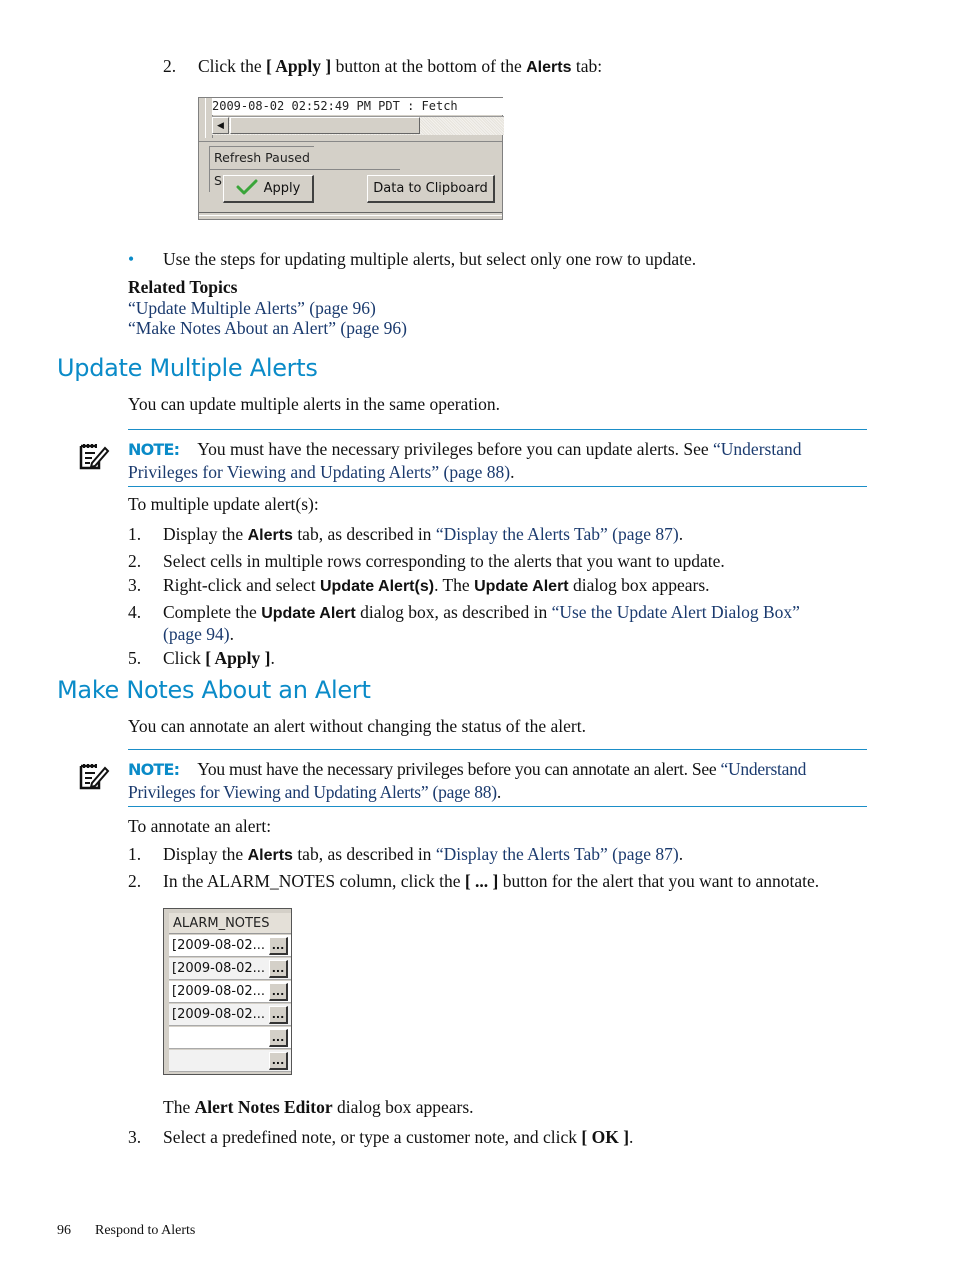  Describe the element at coordinates (261, 157) in the screenshot. I see `status-refresh: Refresh Paused` at that location.